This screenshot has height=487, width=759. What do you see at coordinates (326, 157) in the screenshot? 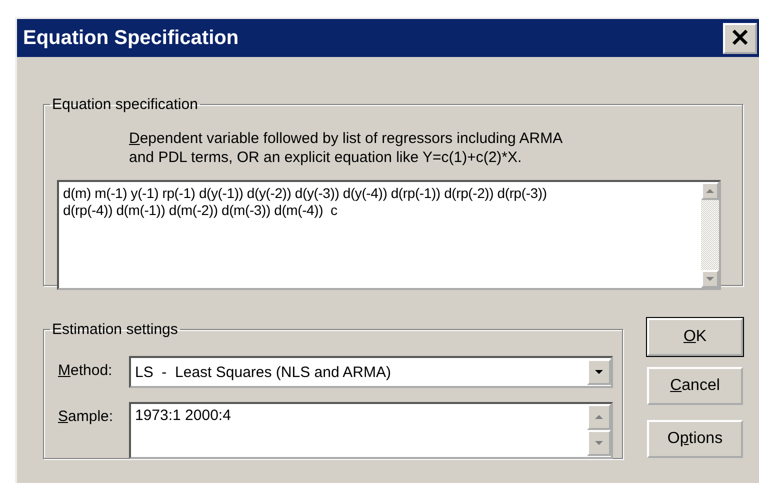
I see `description-text: and PDL terms, OR an explicit equation like Y=c(1)+c(2)*X.` at bounding box center [326, 157].